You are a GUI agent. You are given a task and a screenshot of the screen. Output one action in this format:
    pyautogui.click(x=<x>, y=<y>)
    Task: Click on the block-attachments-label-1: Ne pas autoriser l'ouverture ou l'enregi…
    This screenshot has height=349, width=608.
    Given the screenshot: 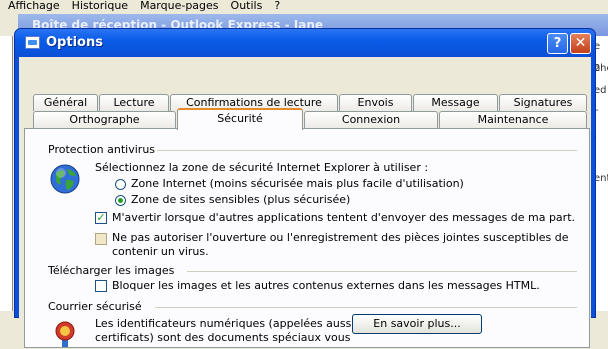 What is the action you would take?
    pyautogui.click(x=340, y=237)
    